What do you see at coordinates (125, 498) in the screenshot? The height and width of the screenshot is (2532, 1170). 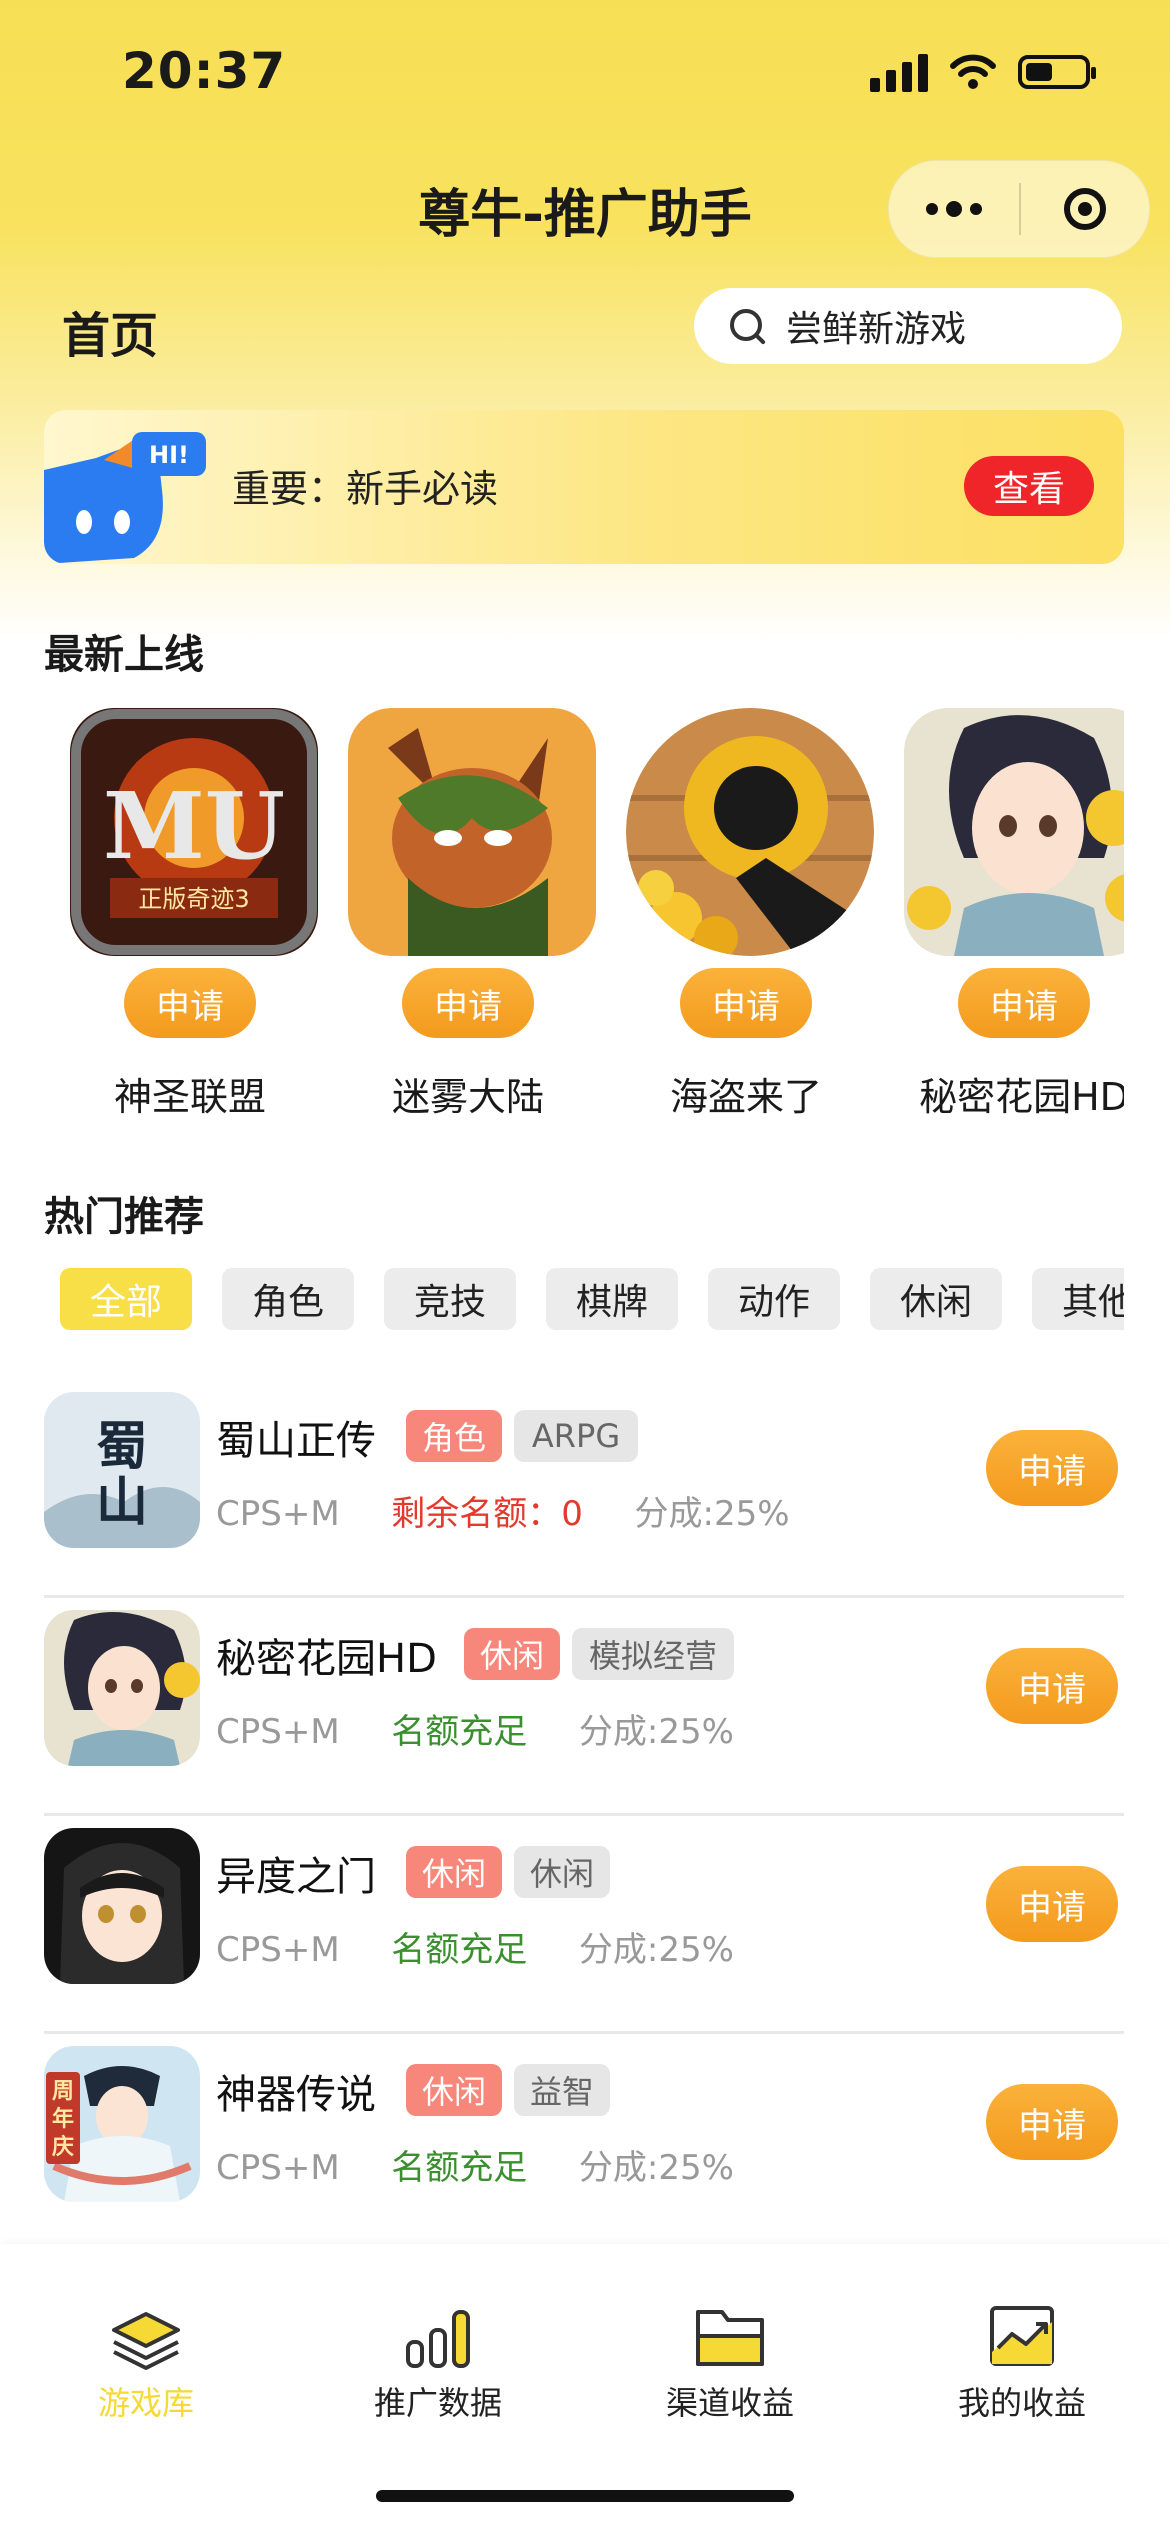 I see `mascot-icon: HI!` at bounding box center [125, 498].